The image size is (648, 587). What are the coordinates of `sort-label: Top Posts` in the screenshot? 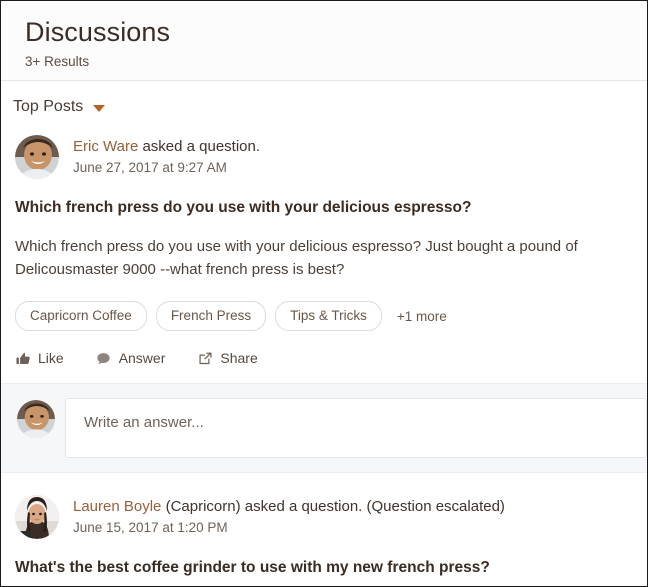 It's located at (48, 106).